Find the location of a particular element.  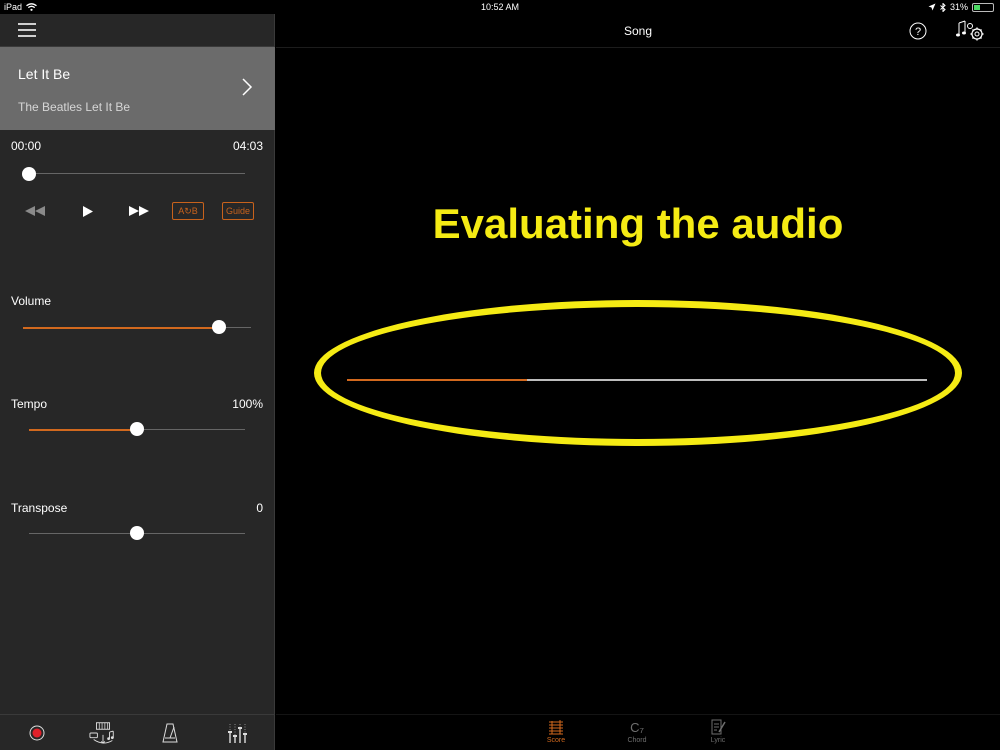

record-icon is located at coordinates (37, 733).